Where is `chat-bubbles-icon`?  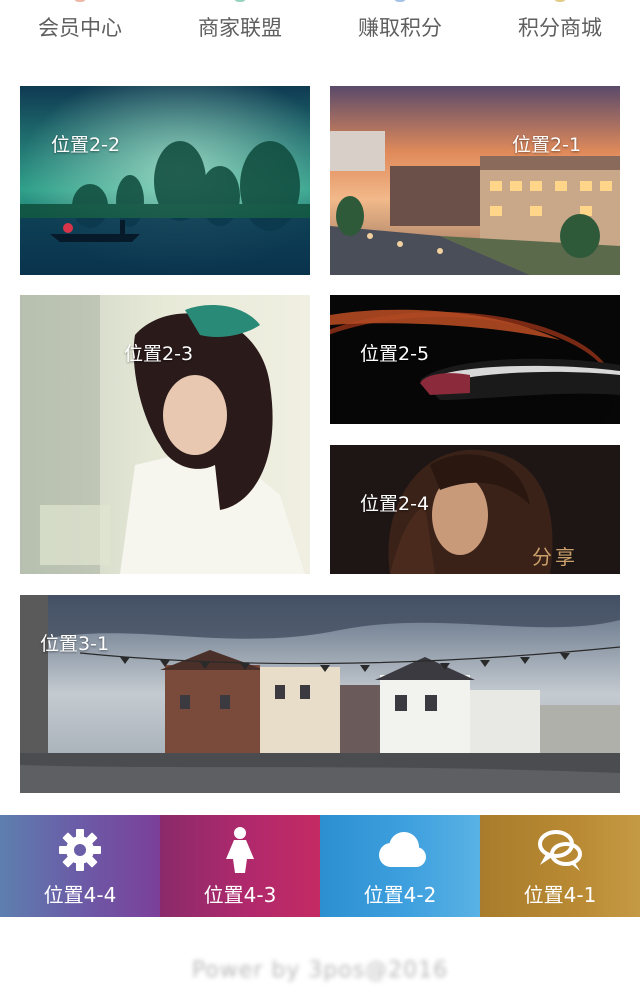 chat-bubbles-icon is located at coordinates (560, 850).